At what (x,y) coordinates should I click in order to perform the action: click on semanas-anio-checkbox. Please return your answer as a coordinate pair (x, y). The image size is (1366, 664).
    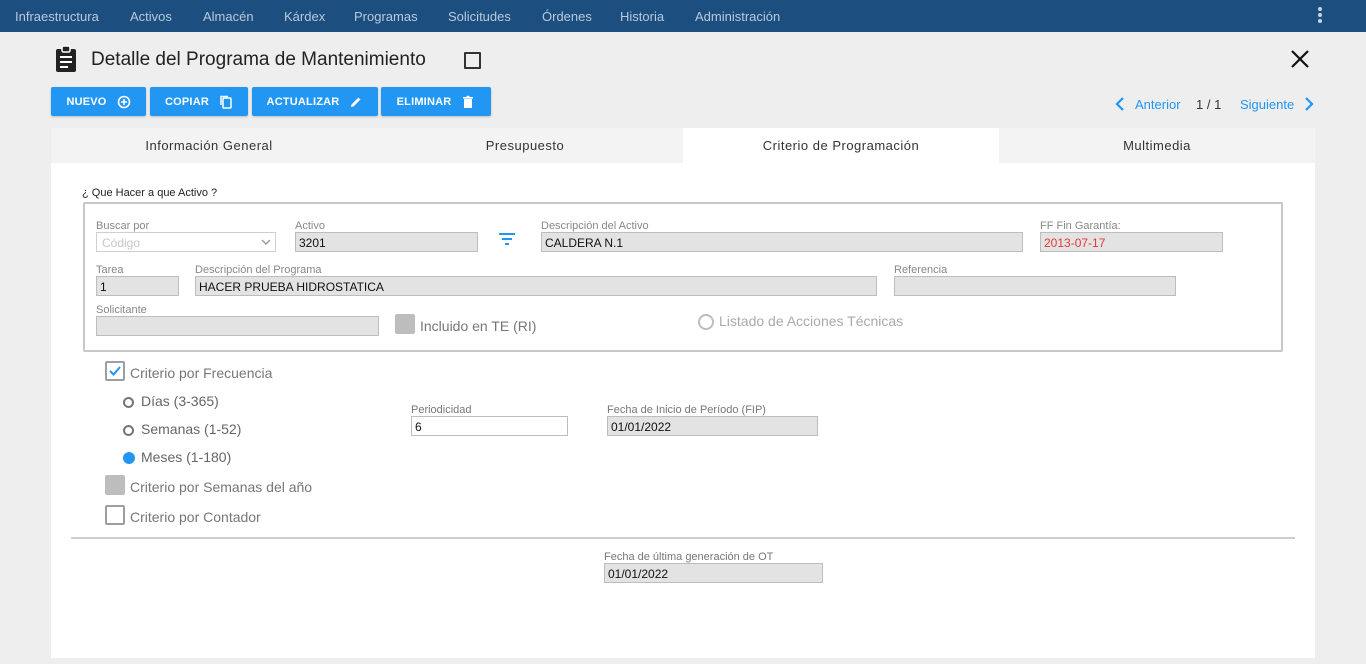
    Looking at the image, I should click on (115, 485).